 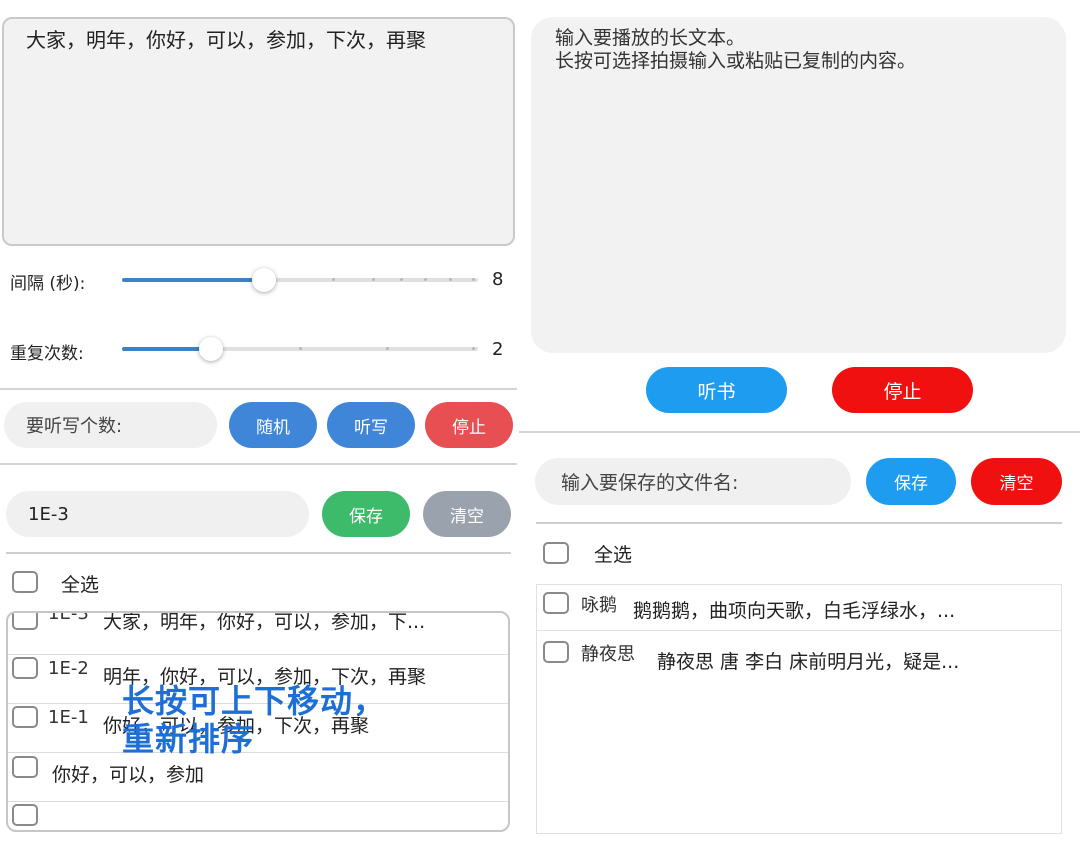 I want to click on long-text-placeholder-line2: 长按可选择拍摄输入或粘贴已复制的内容。, so click(x=736, y=61).